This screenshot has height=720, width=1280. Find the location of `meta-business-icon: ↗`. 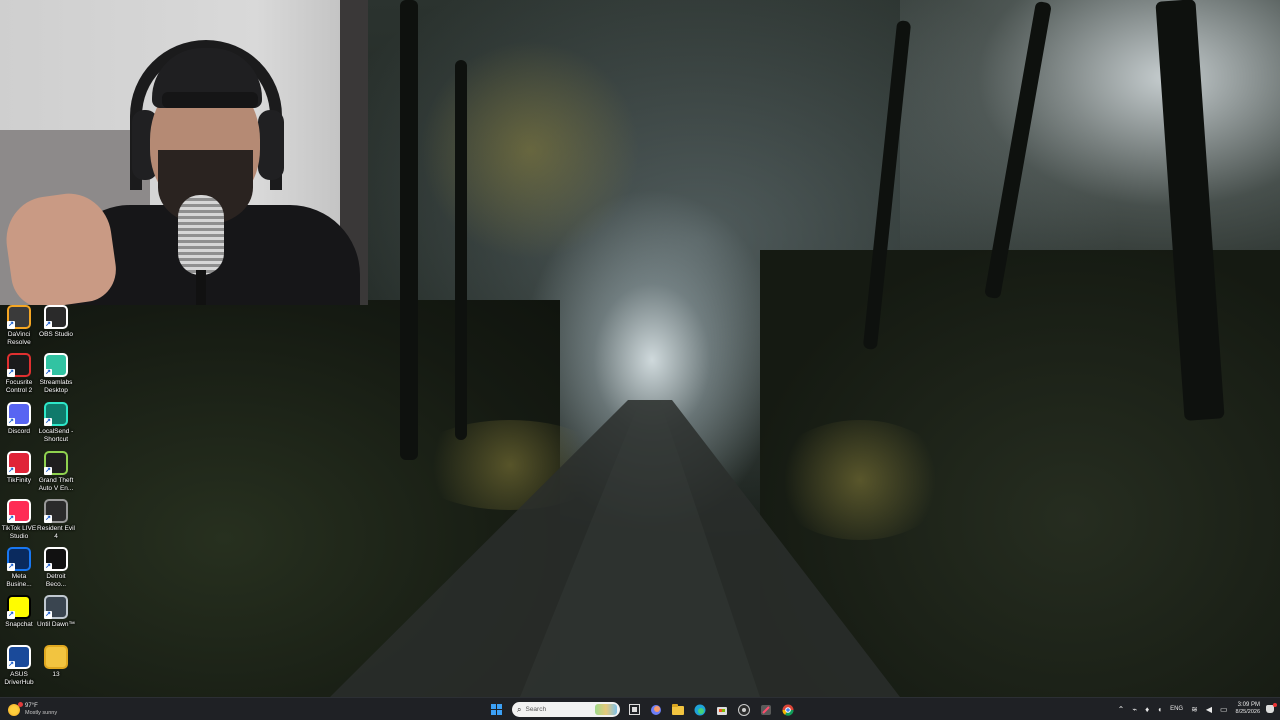

meta-business-icon: ↗ is located at coordinates (19, 559).